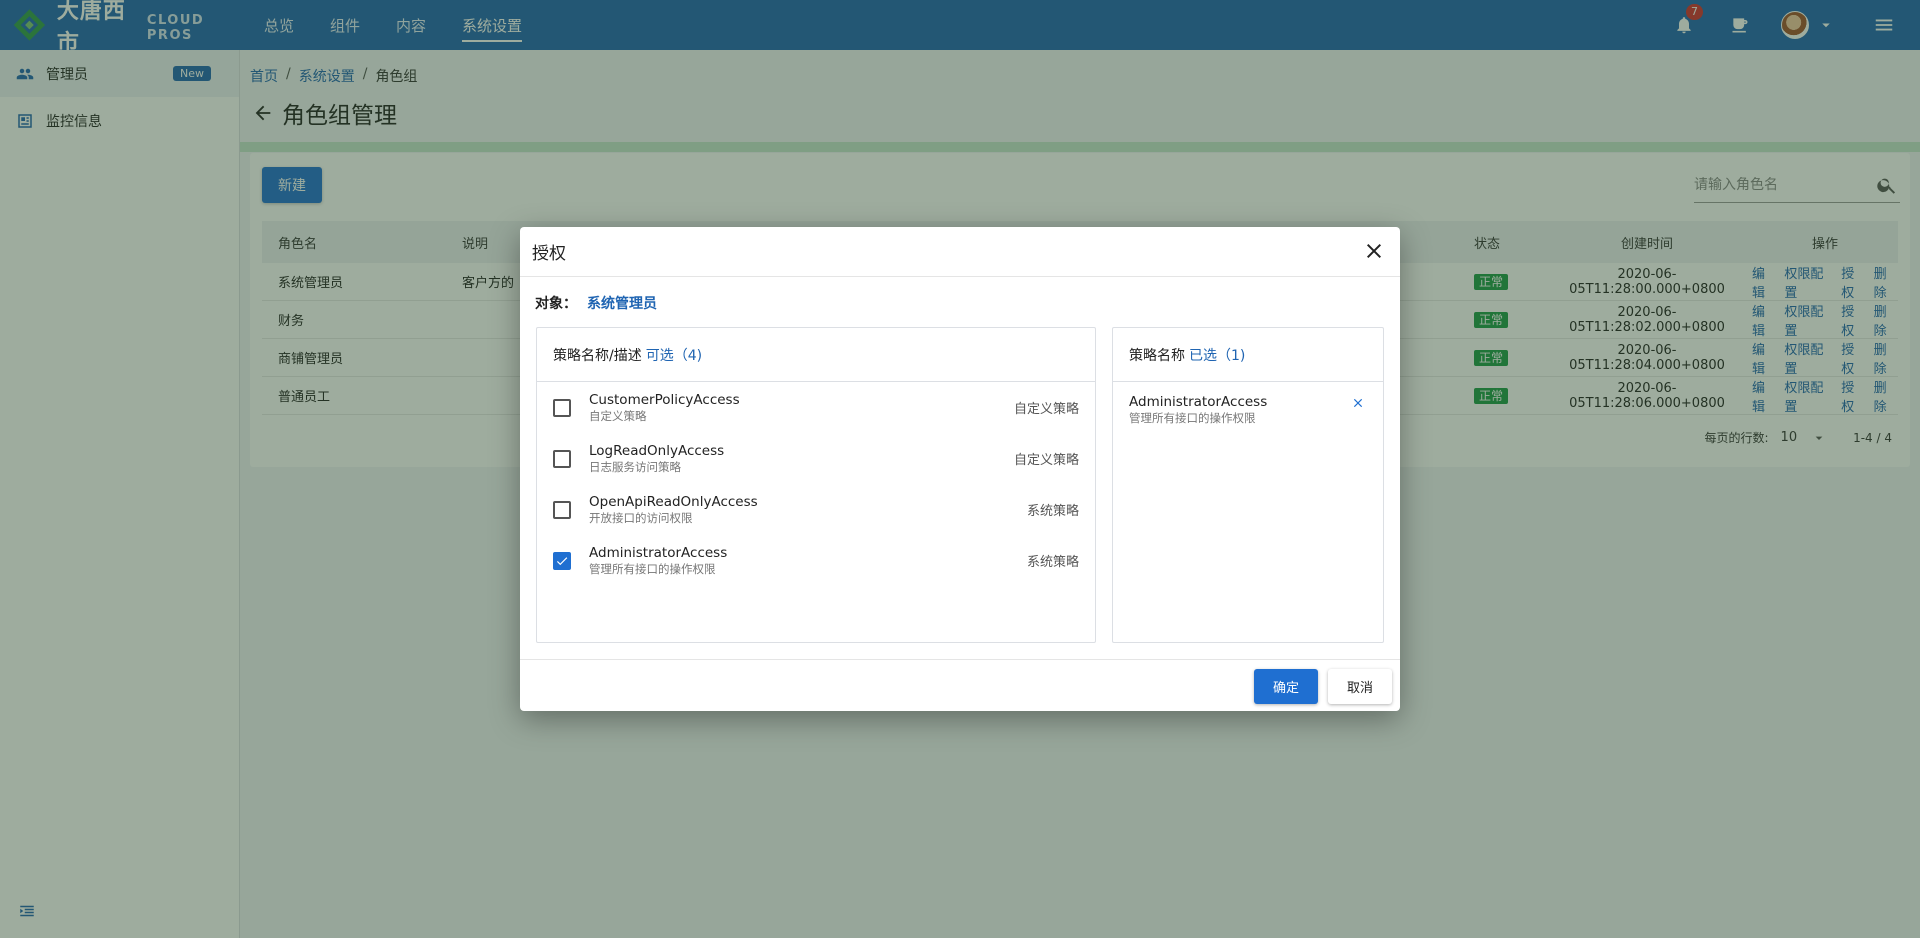 Image resolution: width=1920 pixels, height=938 pixels. What do you see at coordinates (816, 355) in the screenshot?
I see `available-policies-header: 策略名称/描述 可选（4)` at bounding box center [816, 355].